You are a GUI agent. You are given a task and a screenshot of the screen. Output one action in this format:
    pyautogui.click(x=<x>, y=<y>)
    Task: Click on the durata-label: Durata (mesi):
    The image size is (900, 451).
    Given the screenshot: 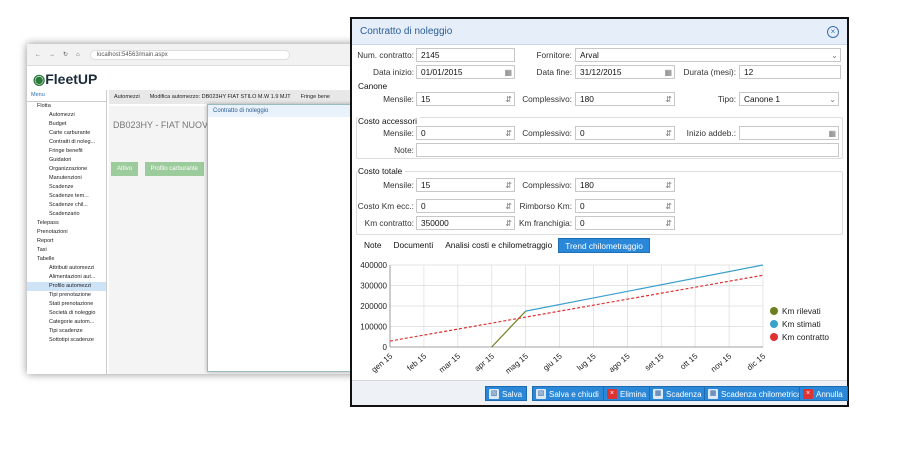 What is the action you would take?
    pyautogui.click(x=709, y=72)
    